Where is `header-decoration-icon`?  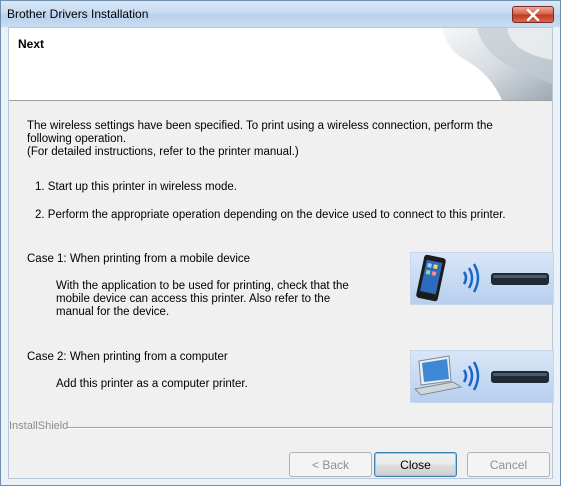 header-decoration-icon is located at coordinates (497, 64).